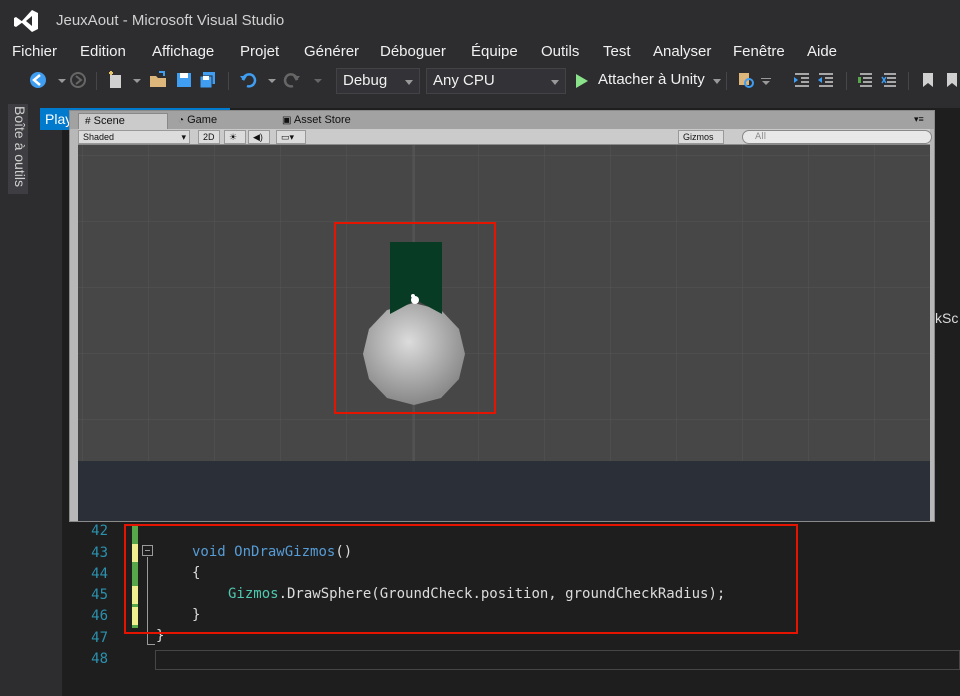 The width and height of the screenshot is (960, 696). Describe the element at coordinates (103, 51) in the screenshot. I see `menu-edition: Edition` at that location.